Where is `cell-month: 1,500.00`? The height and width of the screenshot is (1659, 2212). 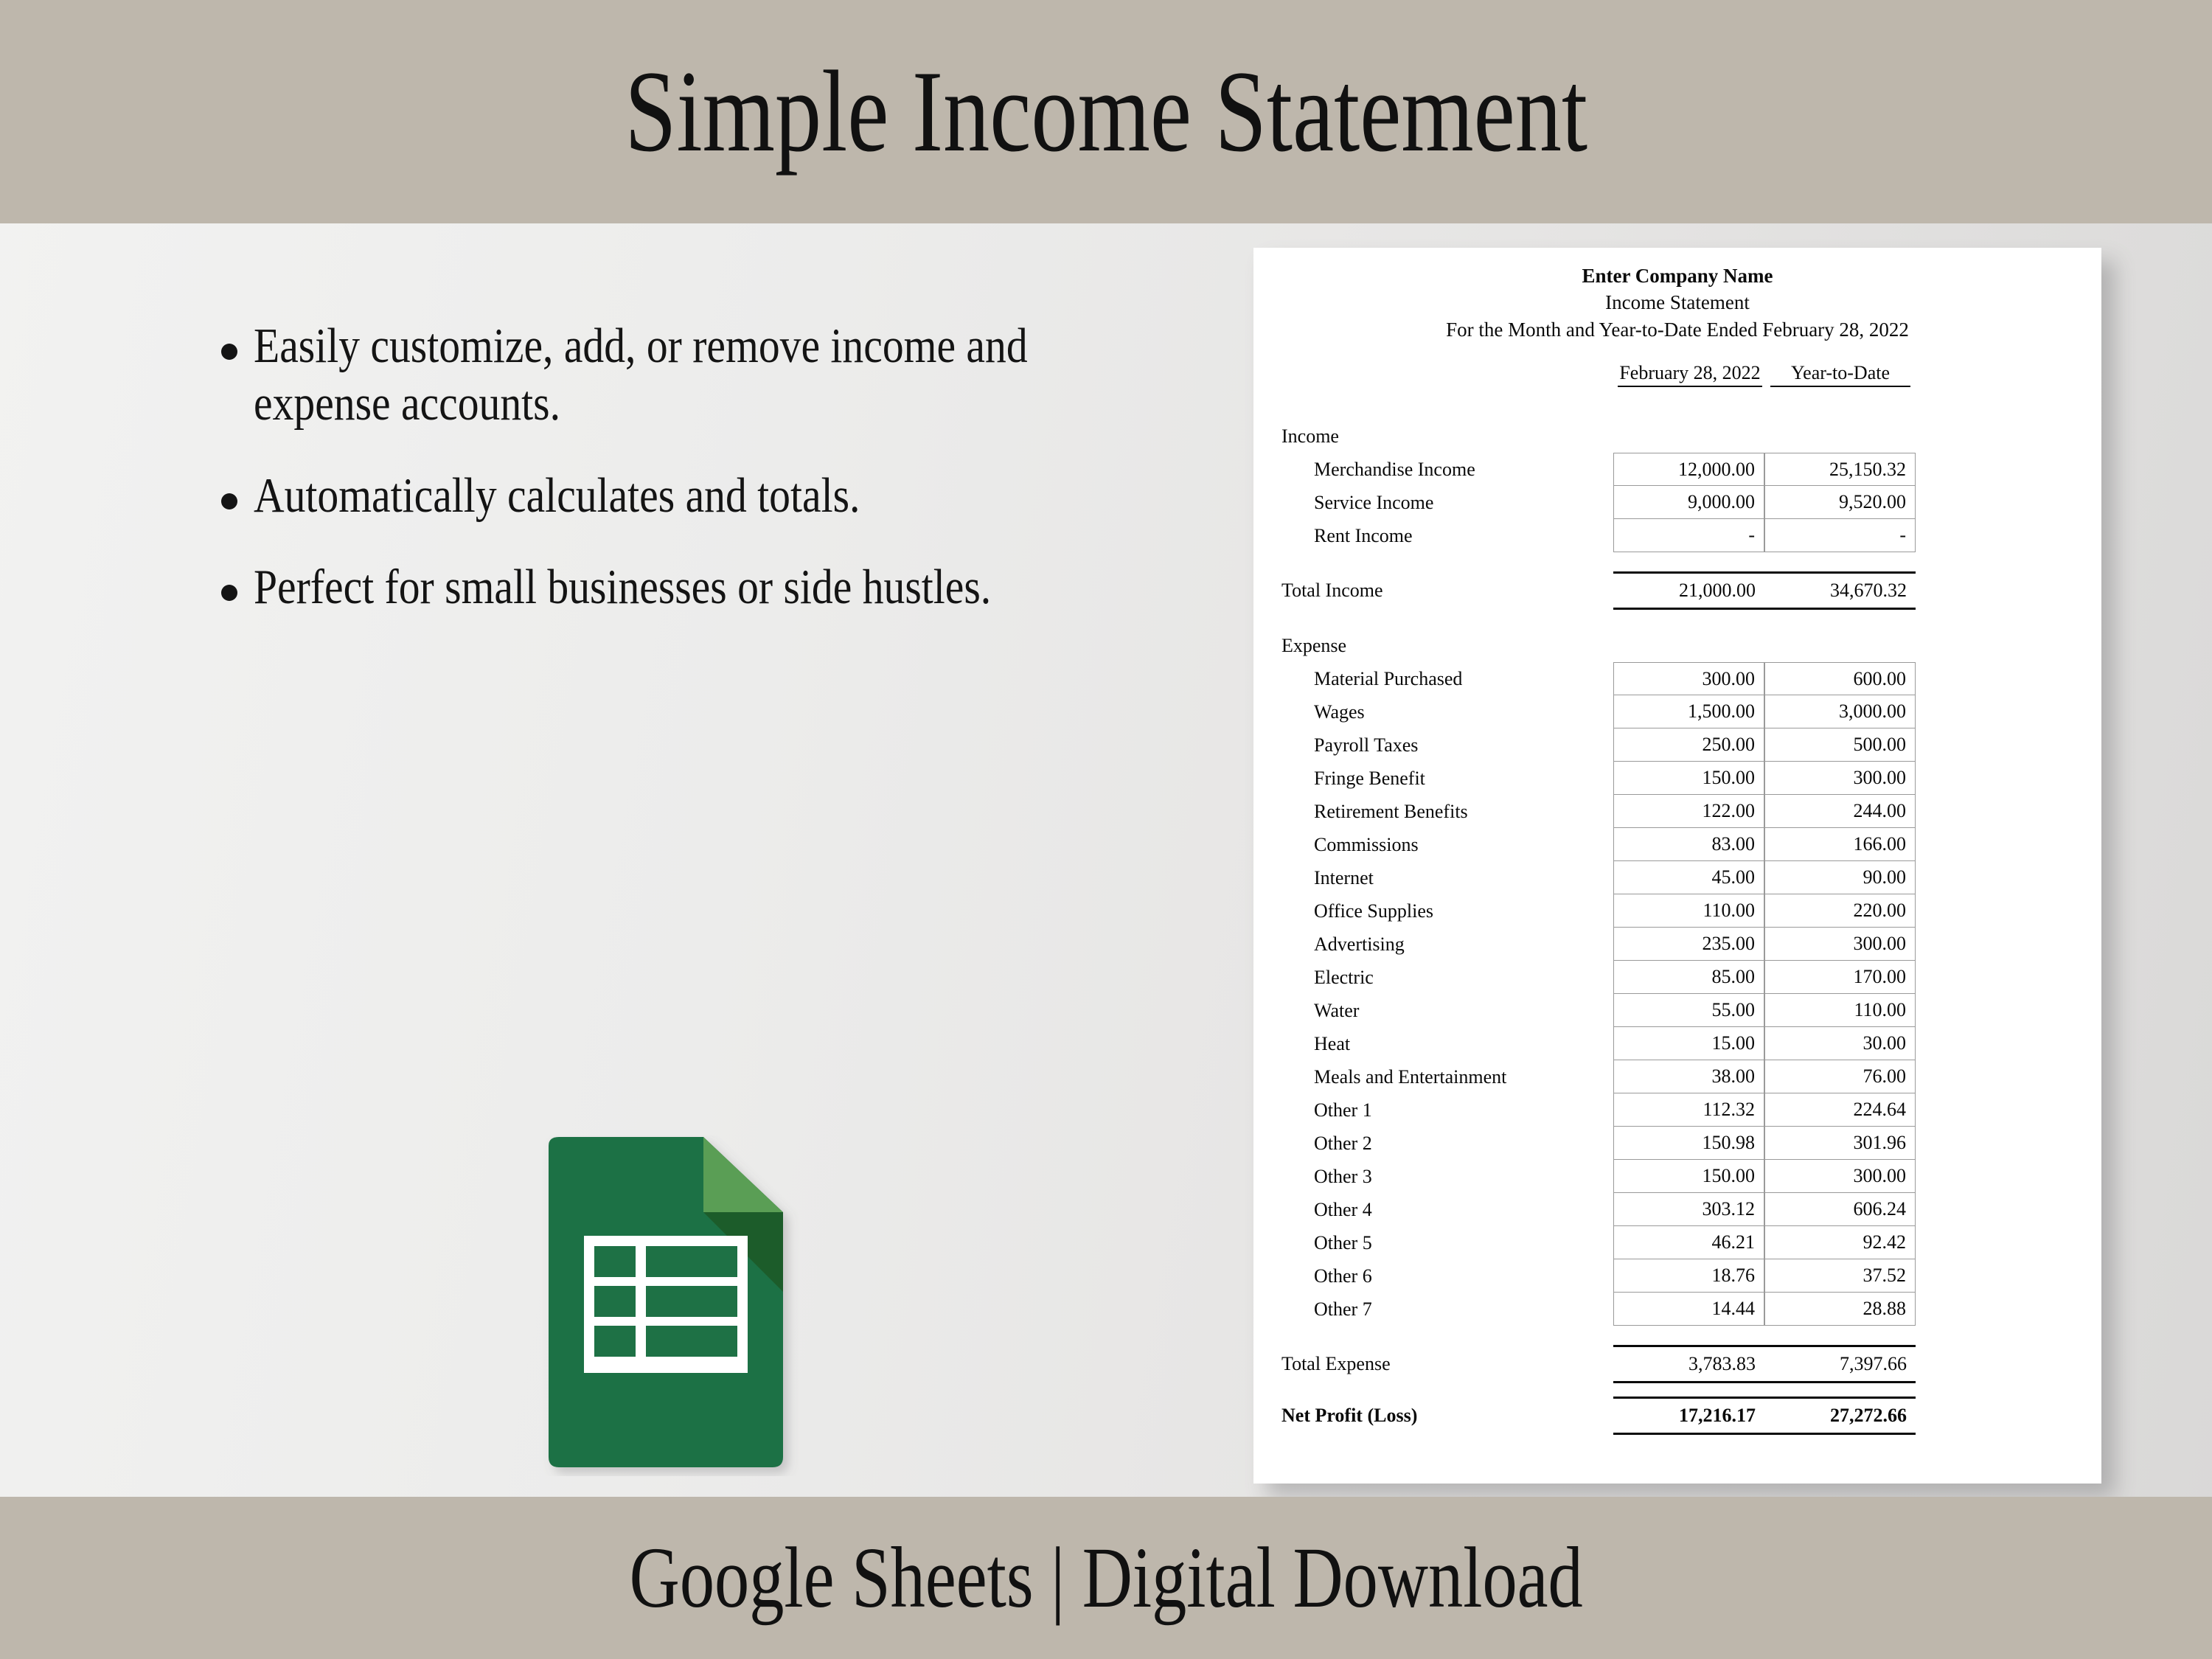
cell-month: 1,500.00 is located at coordinates (1688, 712).